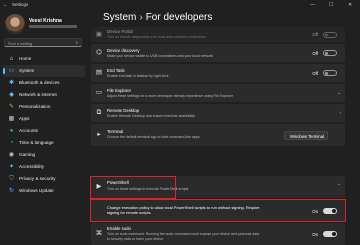 Image resolution: width=360 pixels, height=245 pixels. Describe the element at coordinates (11, 178) in the screenshot. I see `shield-icon: ⛉` at that location.